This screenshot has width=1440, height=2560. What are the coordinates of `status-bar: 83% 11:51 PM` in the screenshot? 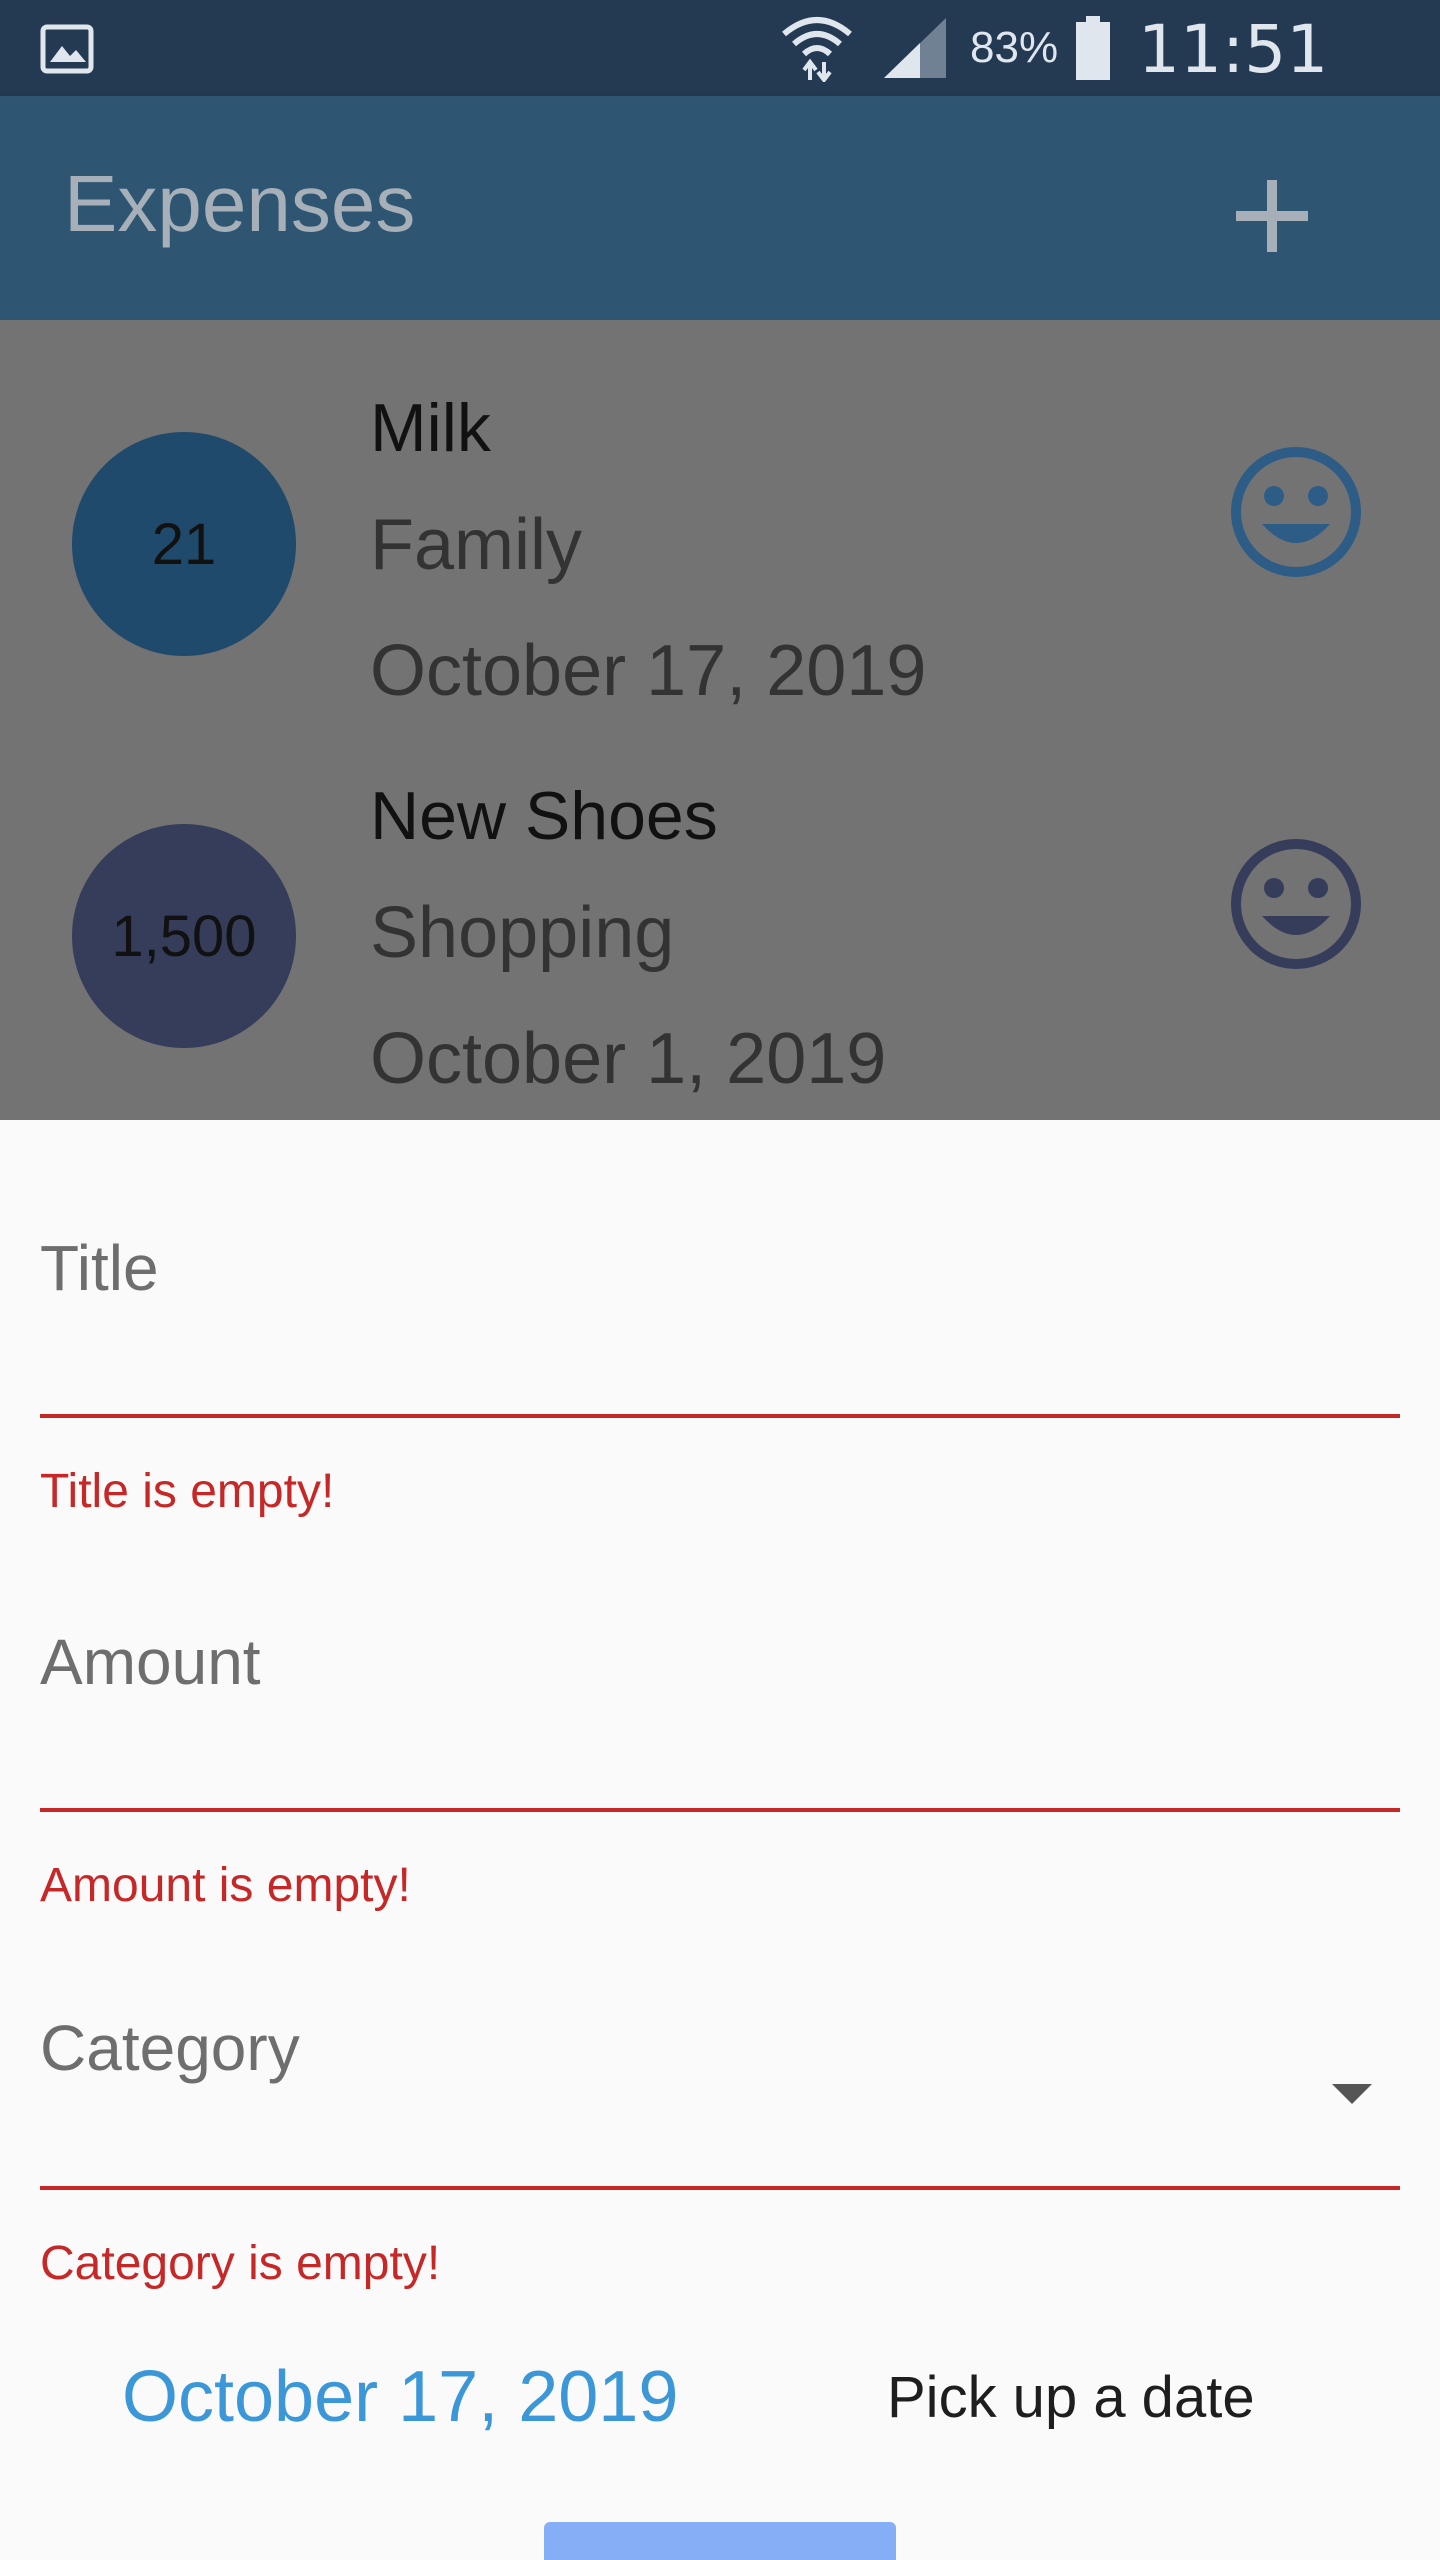 It's located at (720, 82).